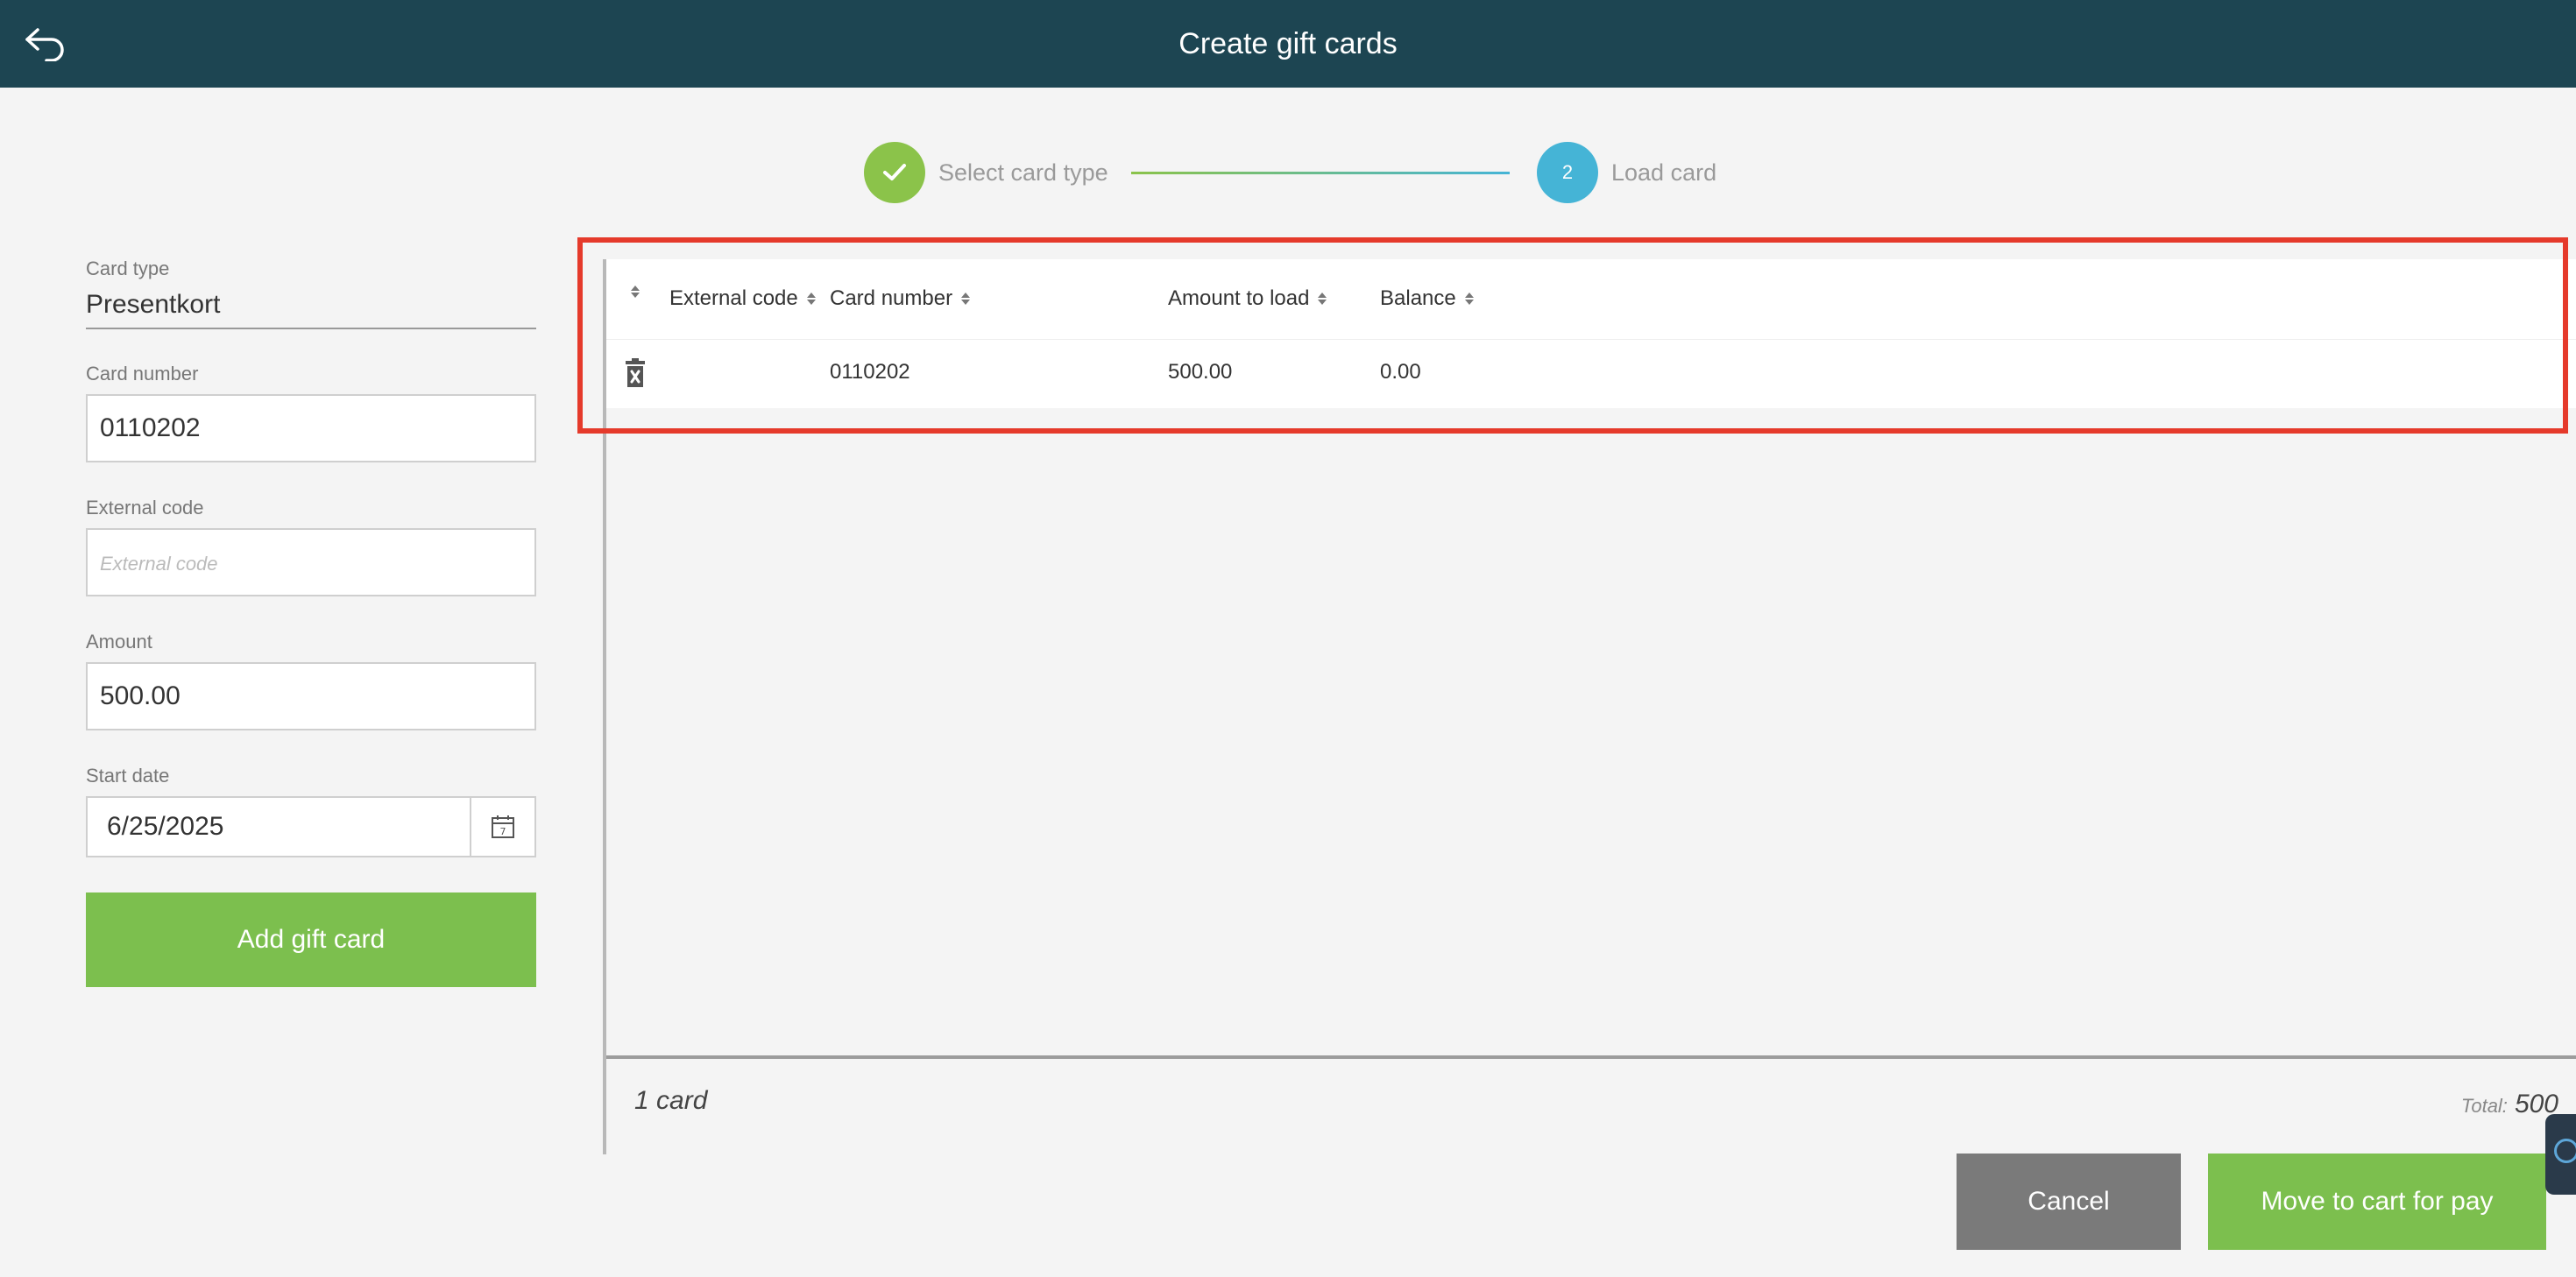 The height and width of the screenshot is (1277, 2576). What do you see at coordinates (128, 776) in the screenshot?
I see `start-date-label: Start date` at bounding box center [128, 776].